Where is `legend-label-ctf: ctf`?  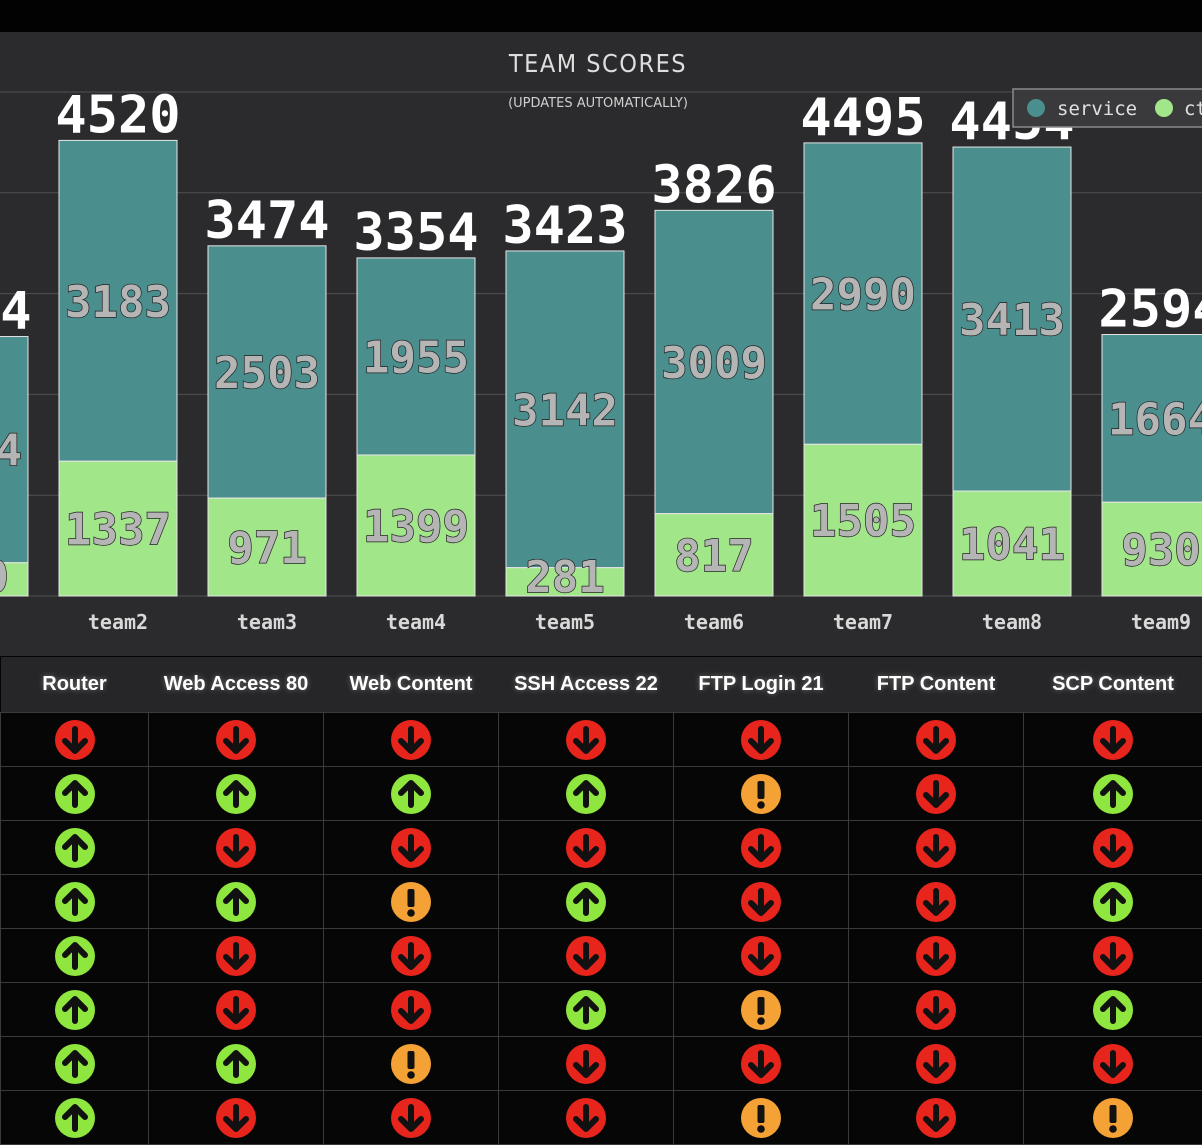
legend-label-ctf: ctf is located at coordinates (1193, 109).